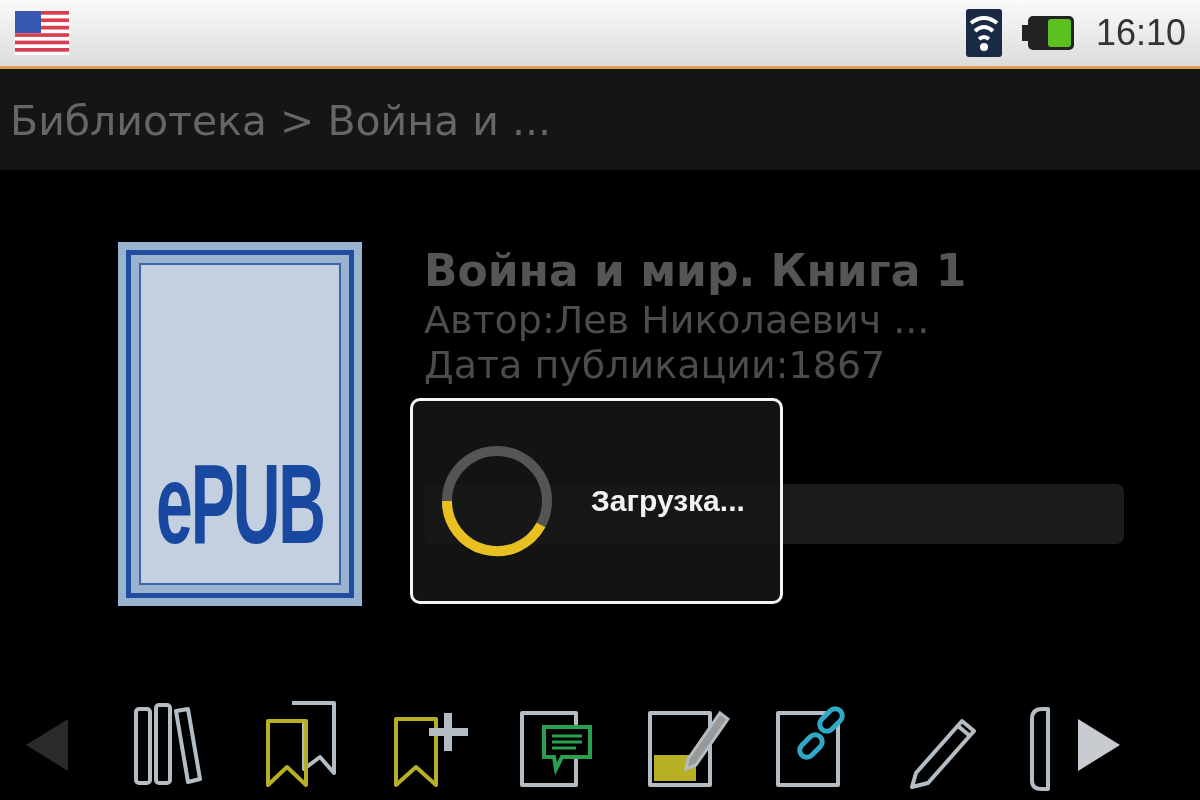  What do you see at coordinates (1140, 33) in the screenshot?
I see `clock-time: 16:10` at bounding box center [1140, 33].